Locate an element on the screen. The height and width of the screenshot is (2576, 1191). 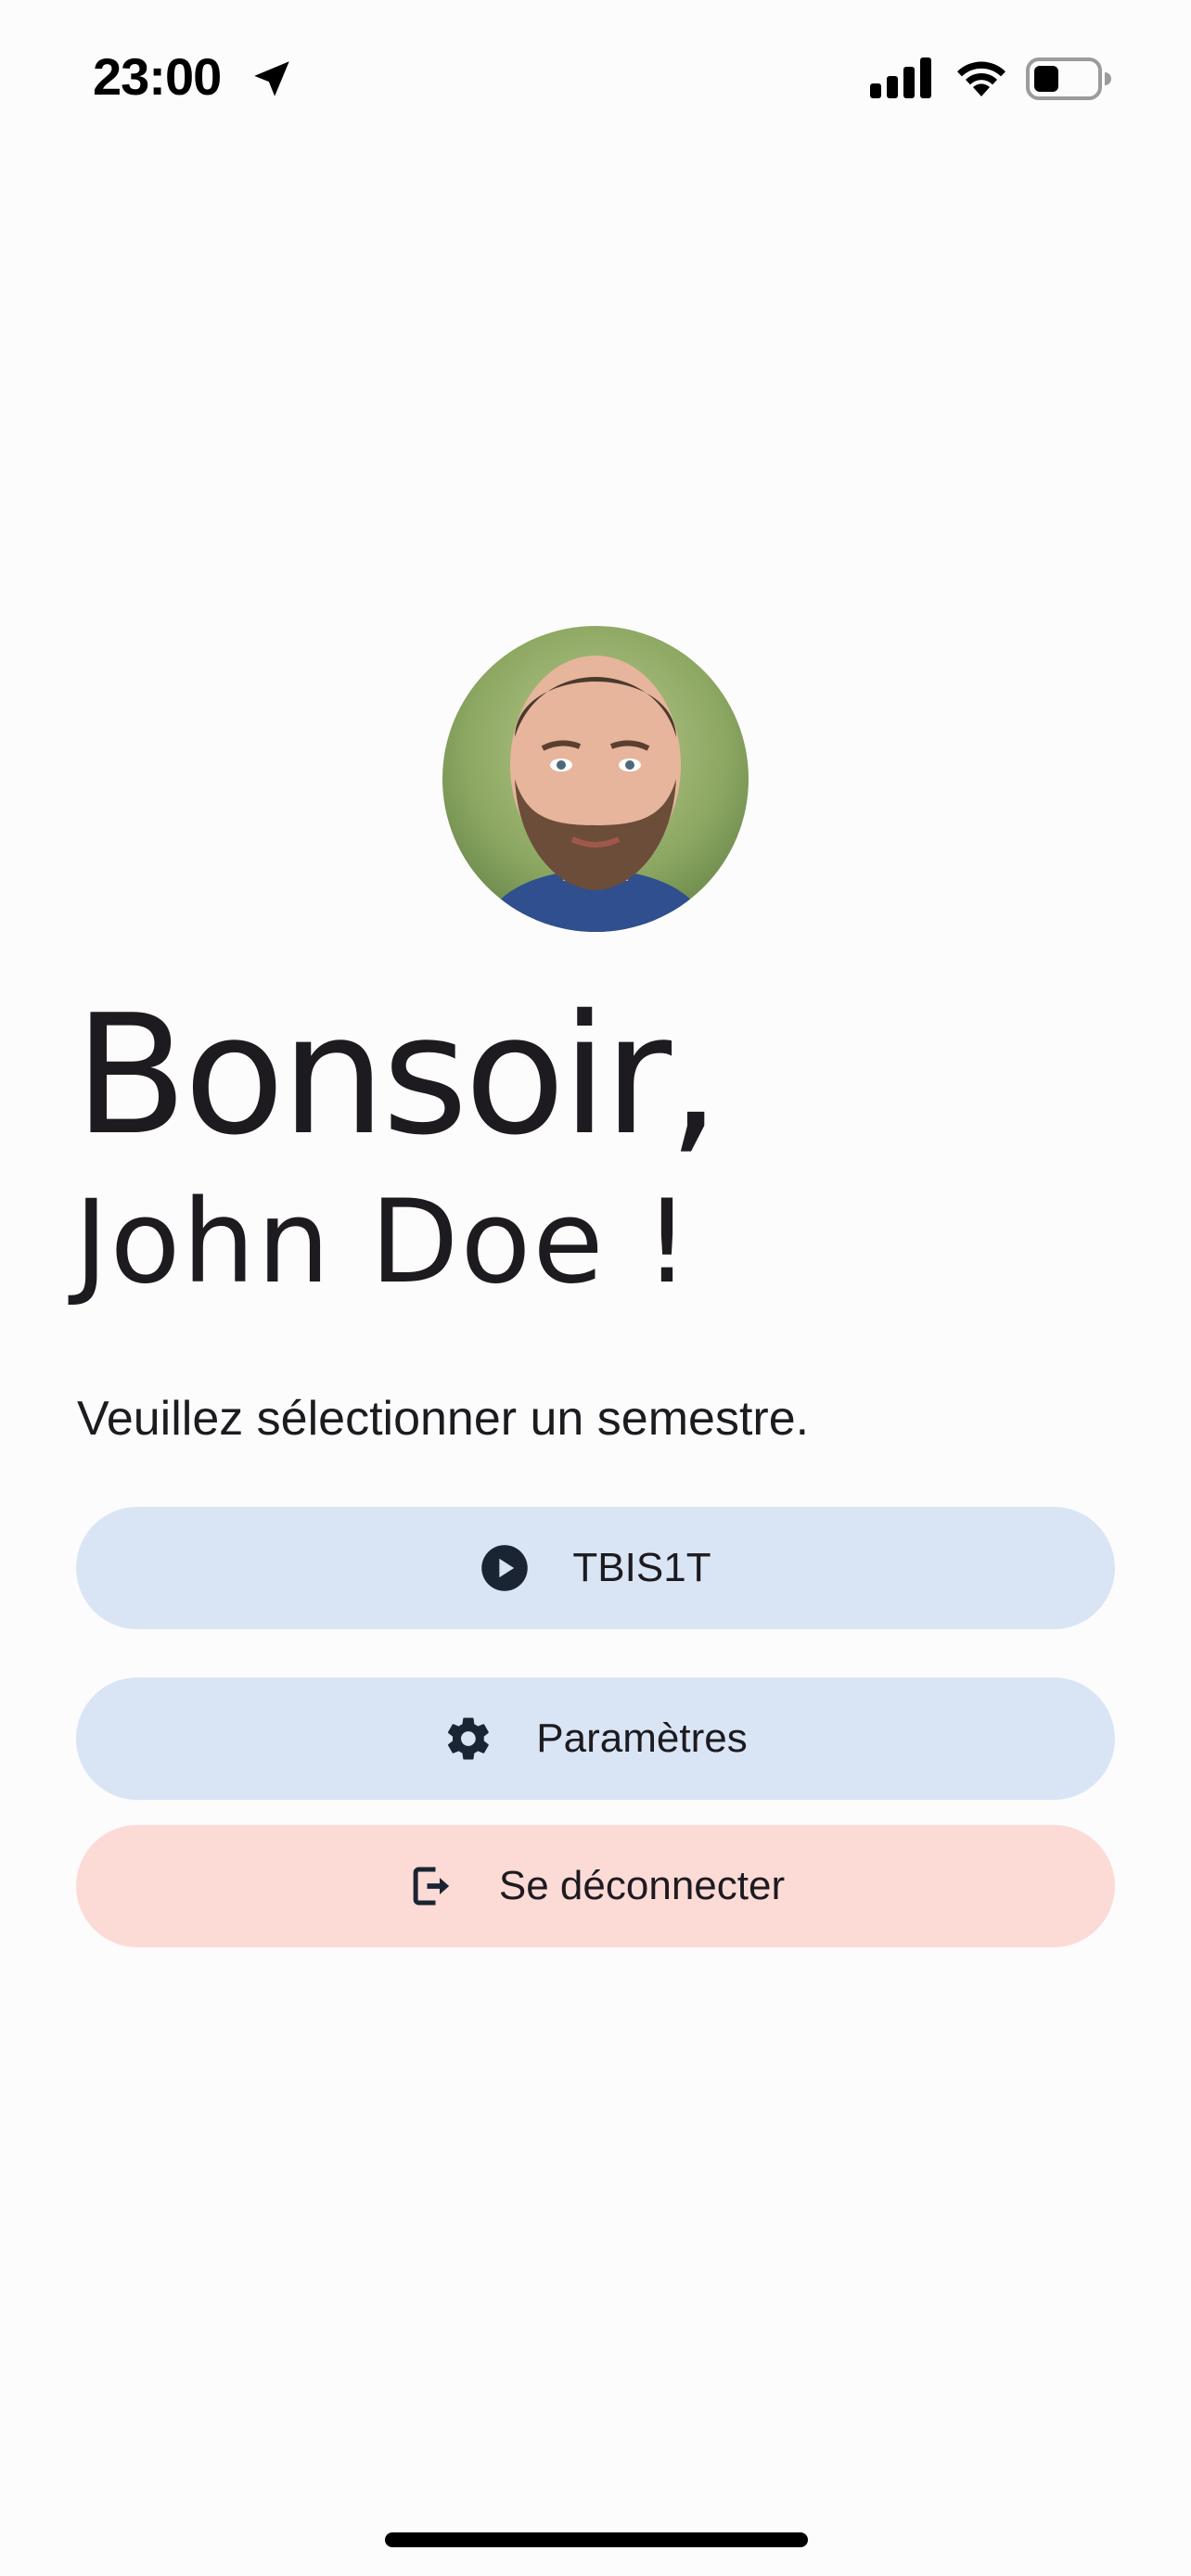
semester-button-label: TBIS1T is located at coordinates (641, 1567).